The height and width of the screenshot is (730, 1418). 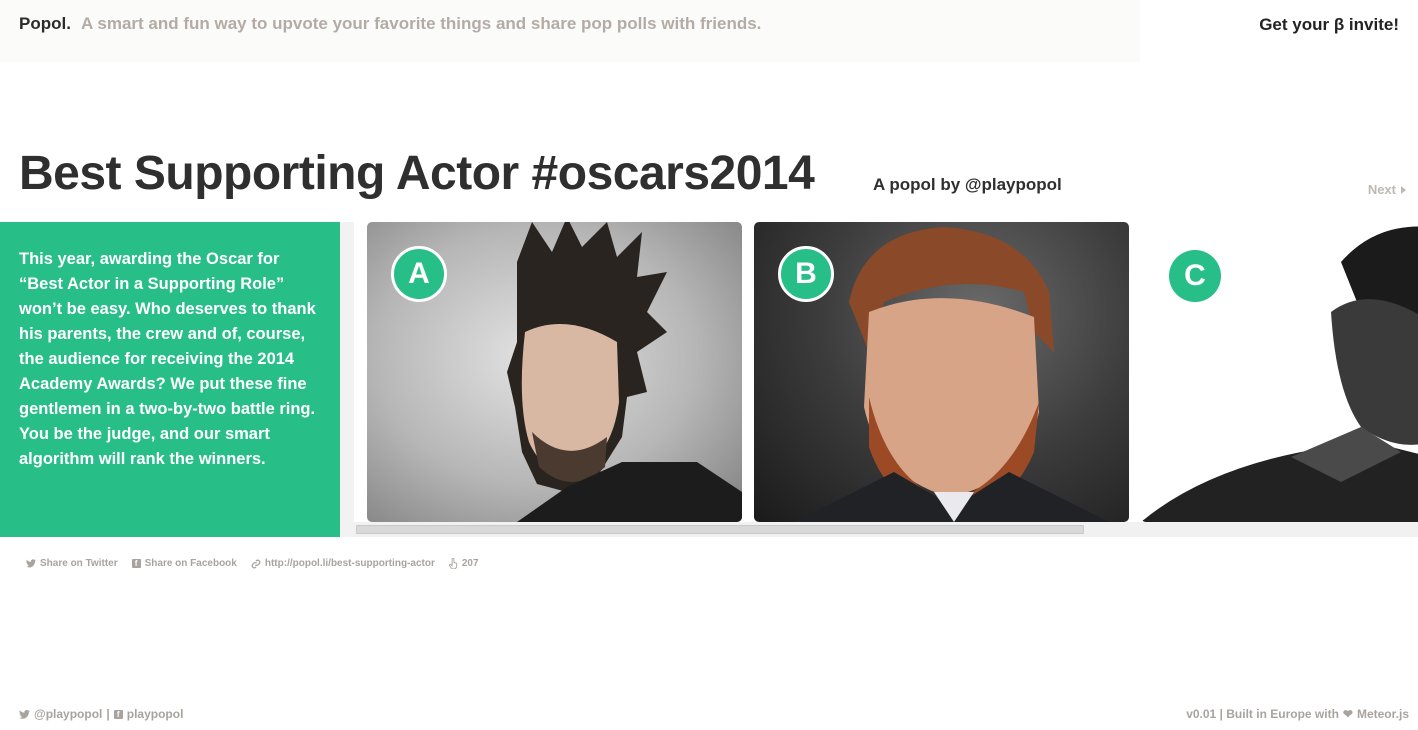 I want to click on brand-logo: Popol., so click(x=45, y=24).